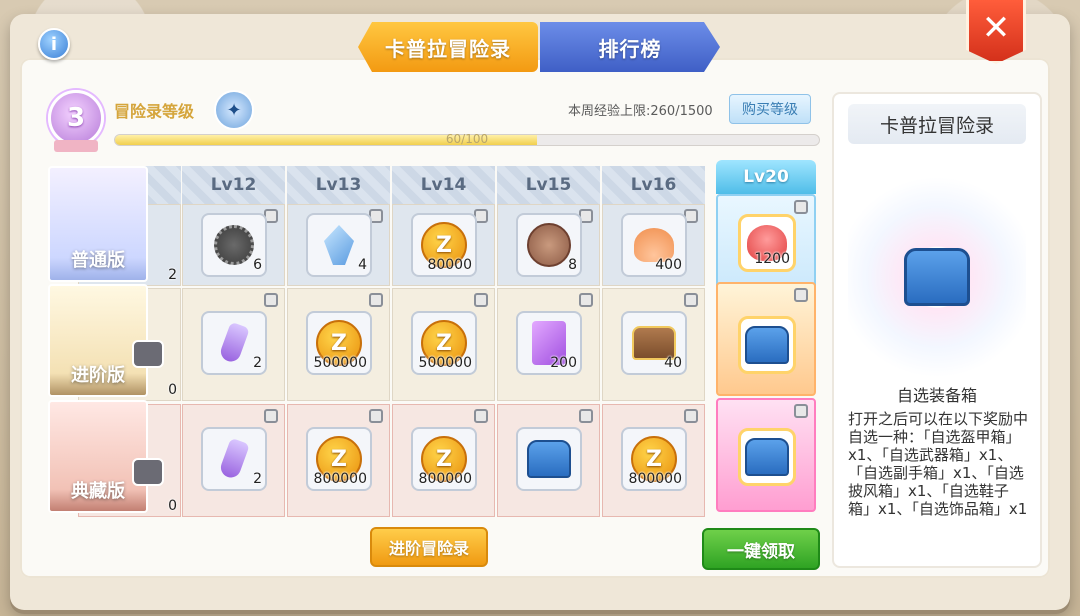 The height and width of the screenshot is (616, 1080). I want to click on column-header-lv16: Lv16, so click(653, 185).